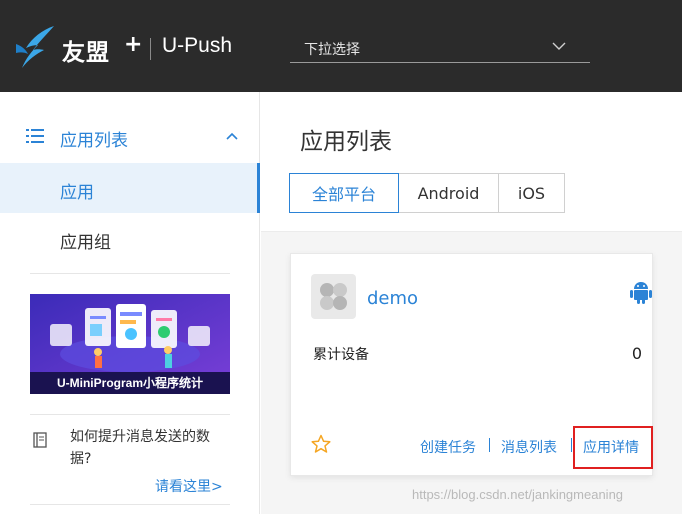 The image size is (682, 514). Describe the element at coordinates (130, 188) in the screenshot. I see `sidebar-item-app: 应用` at that location.